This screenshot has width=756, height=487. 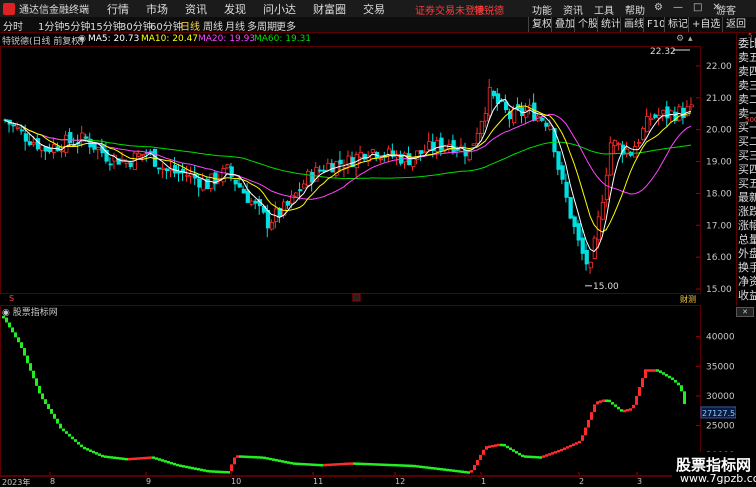 What do you see at coordinates (13, 25) in the screenshot?
I see `period-fenshi: 分时` at bounding box center [13, 25].